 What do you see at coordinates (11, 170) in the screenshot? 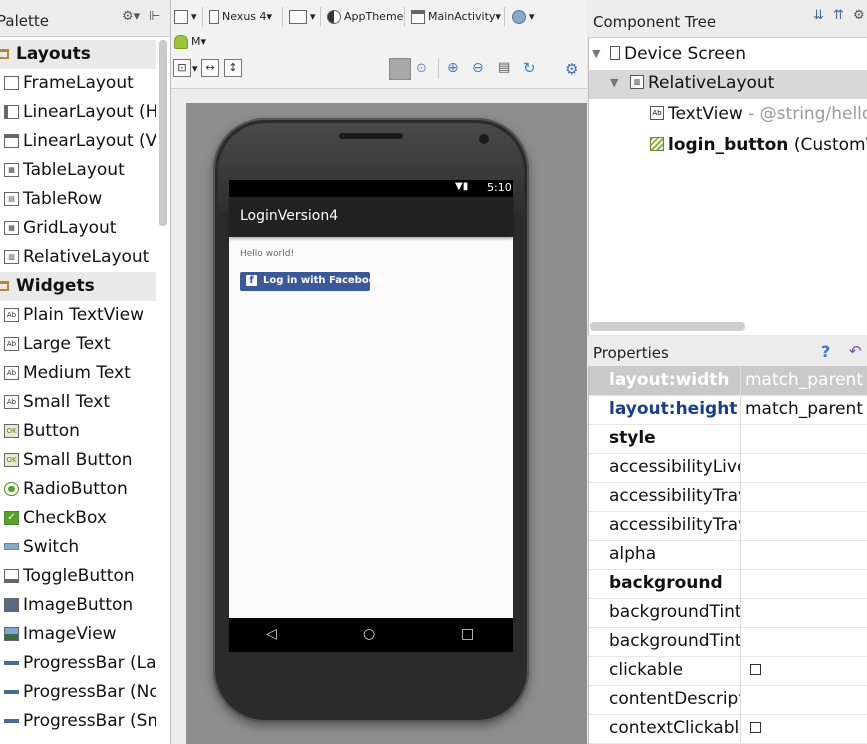
I see `table-layout-icon: ▦` at bounding box center [11, 170].